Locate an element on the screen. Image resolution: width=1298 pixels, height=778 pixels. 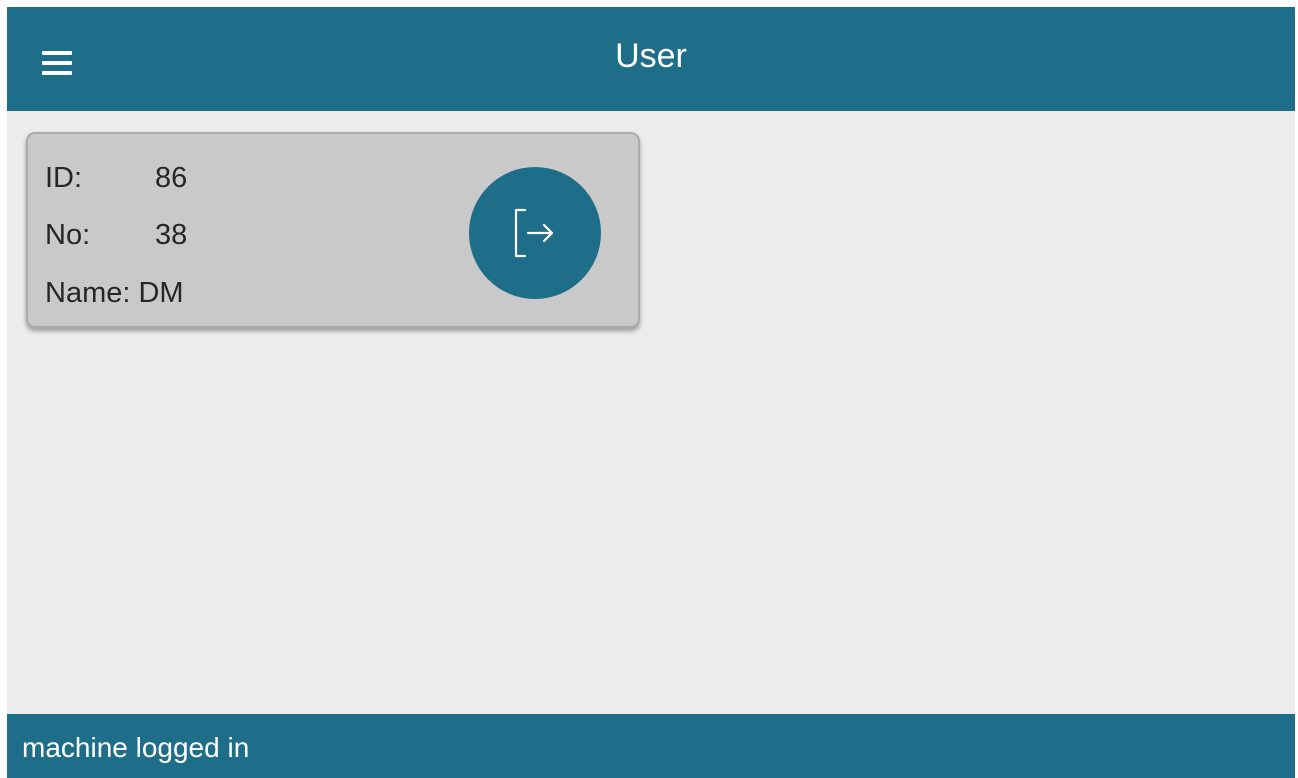
user-id-label: ID: is located at coordinates (64, 178).